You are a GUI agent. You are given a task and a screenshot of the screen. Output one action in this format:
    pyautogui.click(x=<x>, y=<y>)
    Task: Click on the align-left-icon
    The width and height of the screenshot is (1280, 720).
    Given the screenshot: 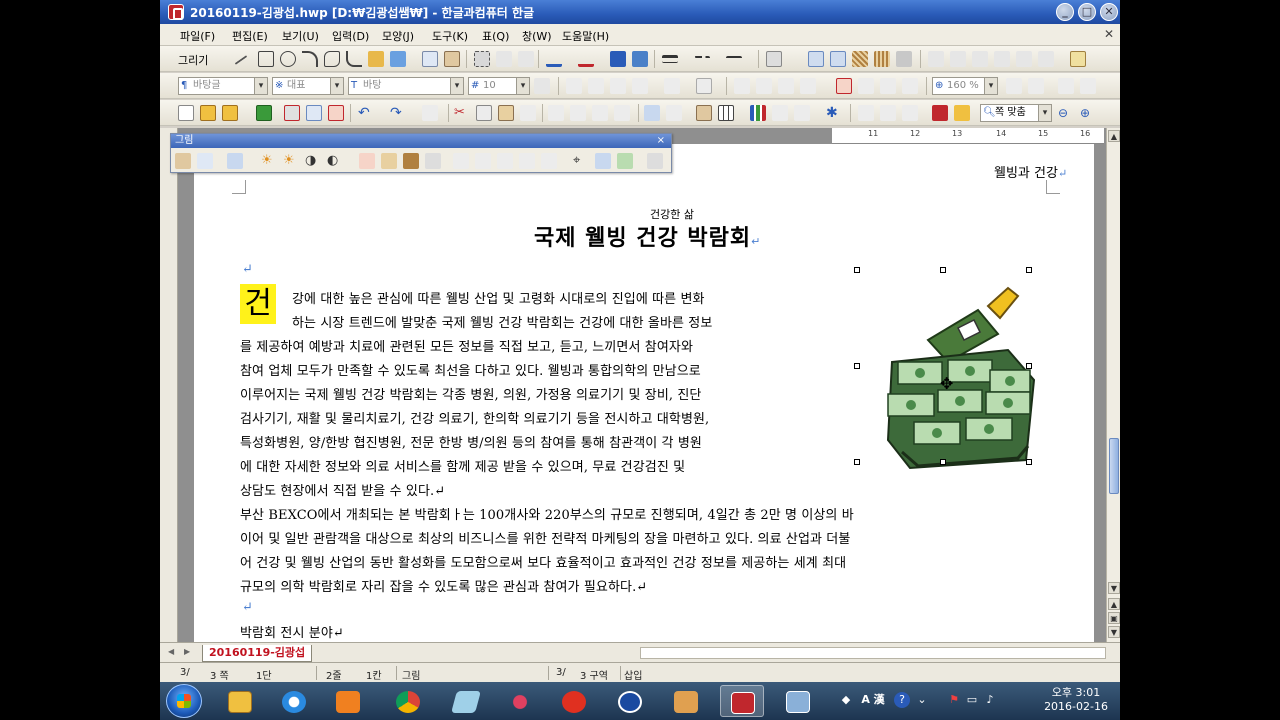 What is the action you would take?
    pyautogui.click(x=866, y=86)
    